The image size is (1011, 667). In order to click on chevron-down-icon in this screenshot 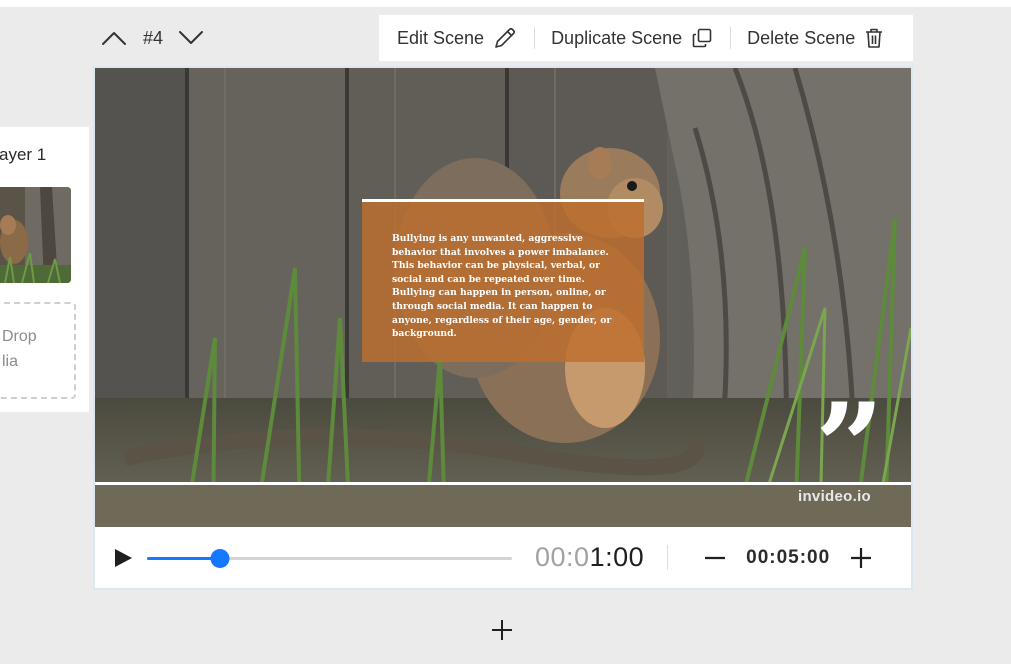, I will do `click(191, 37)`.